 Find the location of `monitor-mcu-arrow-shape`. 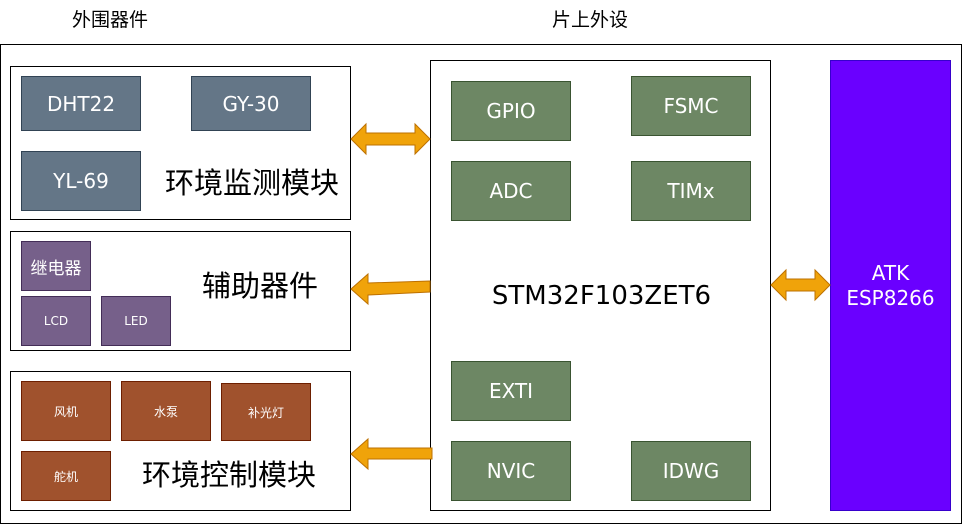

monitor-mcu-arrow-shape is located at coordinates (390, 139).